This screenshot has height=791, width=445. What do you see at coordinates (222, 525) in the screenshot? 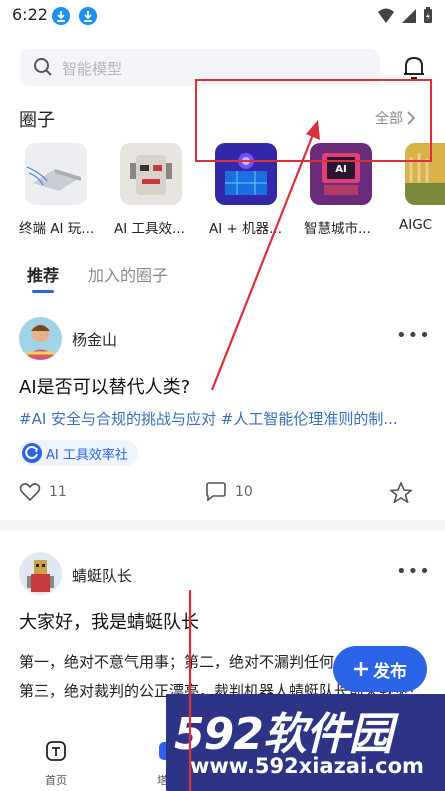
I see `feed-divider` at bounding box center [222, 525].